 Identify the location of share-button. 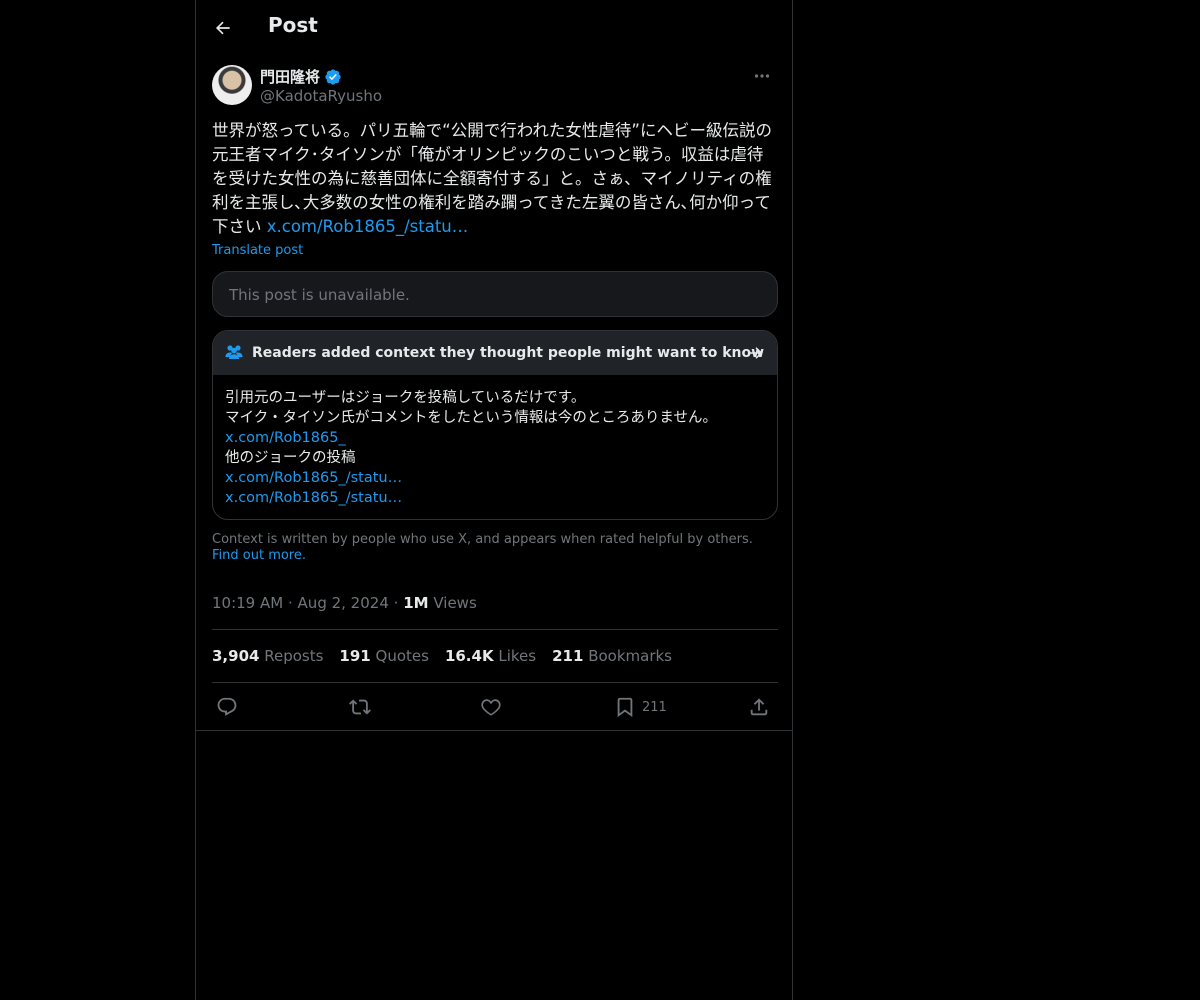
(759, 707).